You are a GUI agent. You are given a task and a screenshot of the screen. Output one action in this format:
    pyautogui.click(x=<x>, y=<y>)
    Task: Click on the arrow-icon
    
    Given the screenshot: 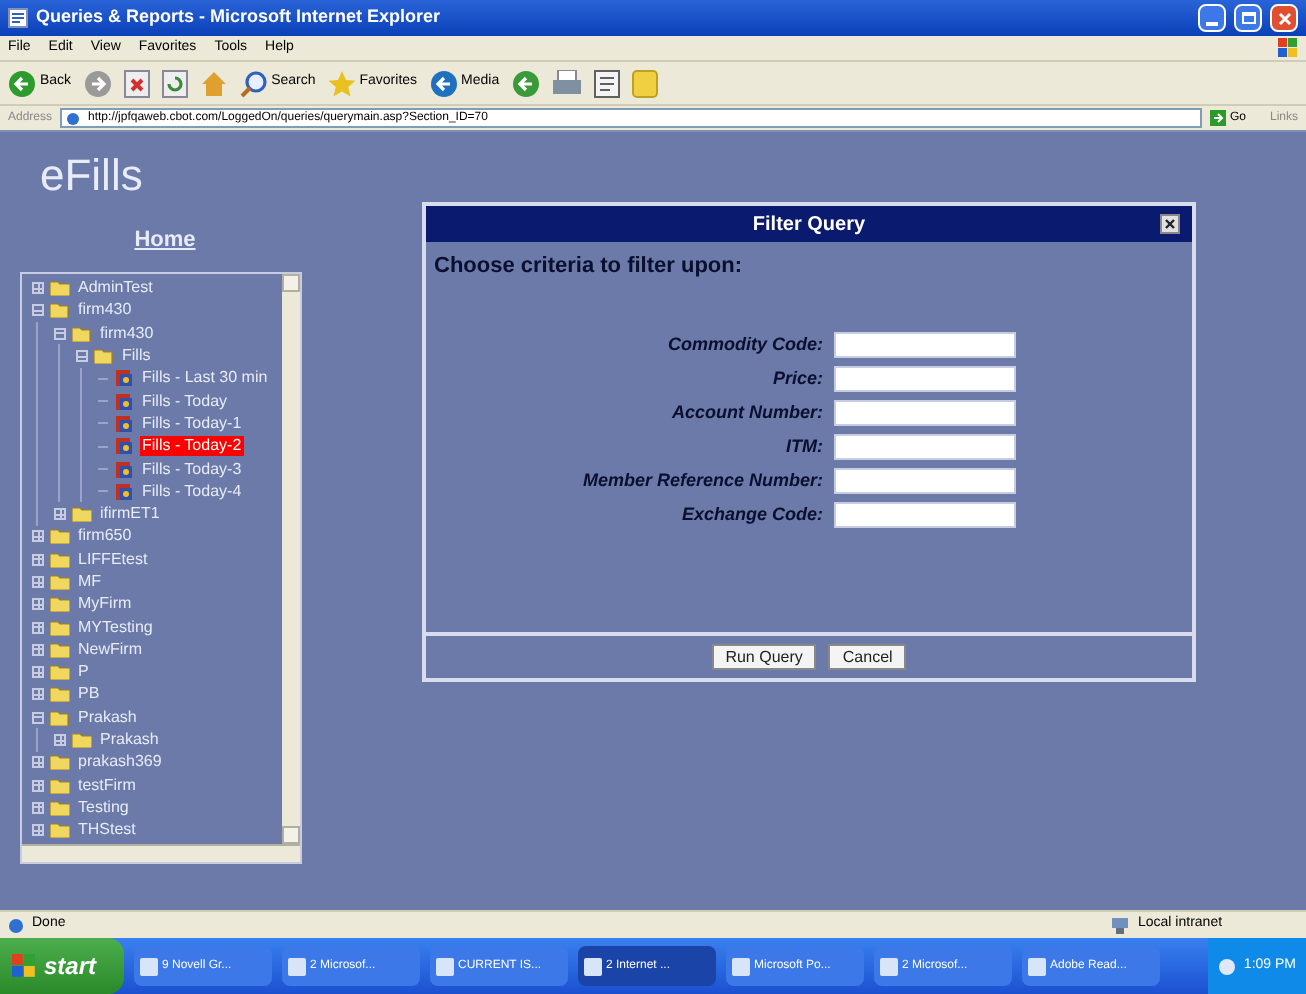 What is the action you would take?
    pyautogui.click(x=1217, y=118)
    